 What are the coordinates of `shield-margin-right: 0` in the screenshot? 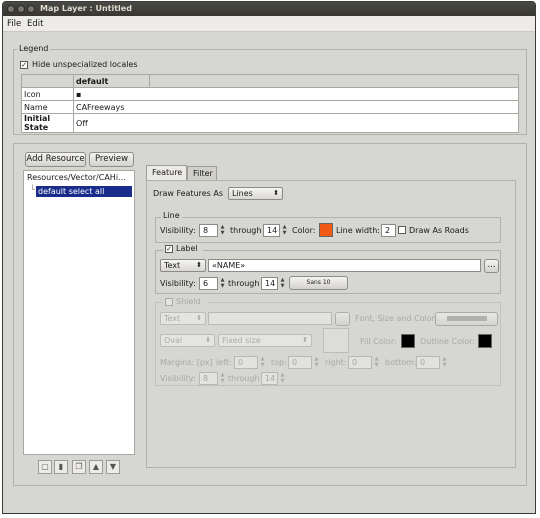 It's located at (360, 362).